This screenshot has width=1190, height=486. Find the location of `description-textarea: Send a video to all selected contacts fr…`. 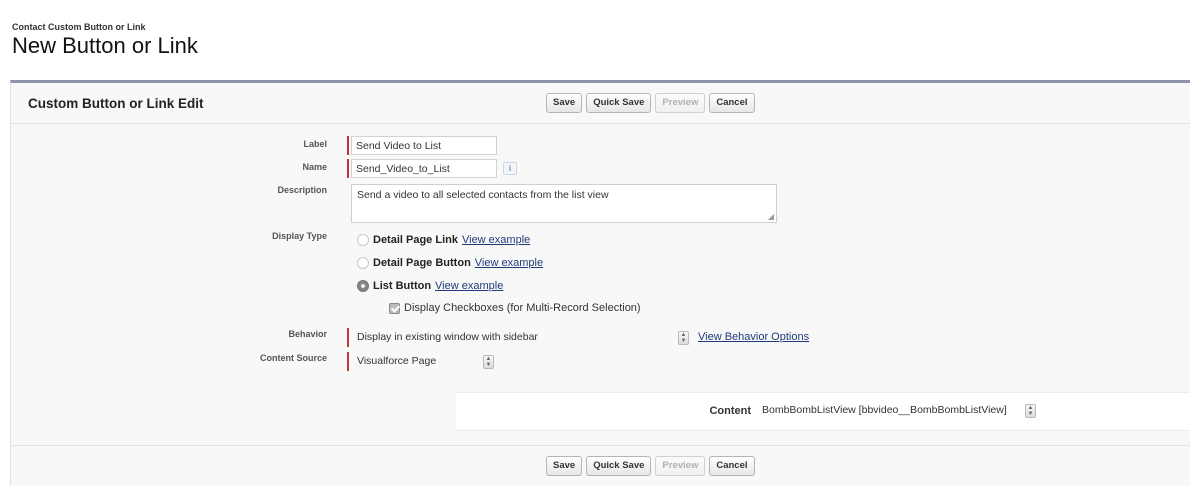

description-textarea: Send a video to all selected contacts fr… is located at coordinates (564, 203).